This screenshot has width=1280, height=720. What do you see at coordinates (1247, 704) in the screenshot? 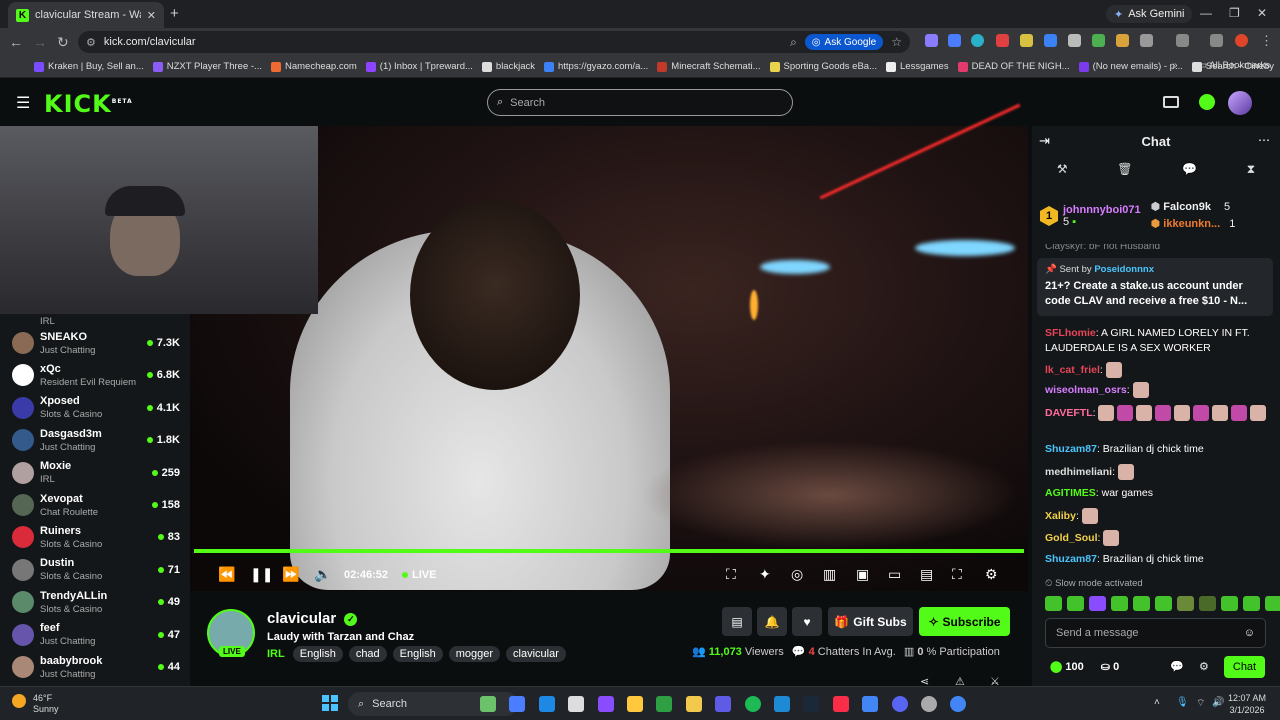
I see `system-clock: 12:07 AM 3/1/2026` at bounding box center [1247, 704].